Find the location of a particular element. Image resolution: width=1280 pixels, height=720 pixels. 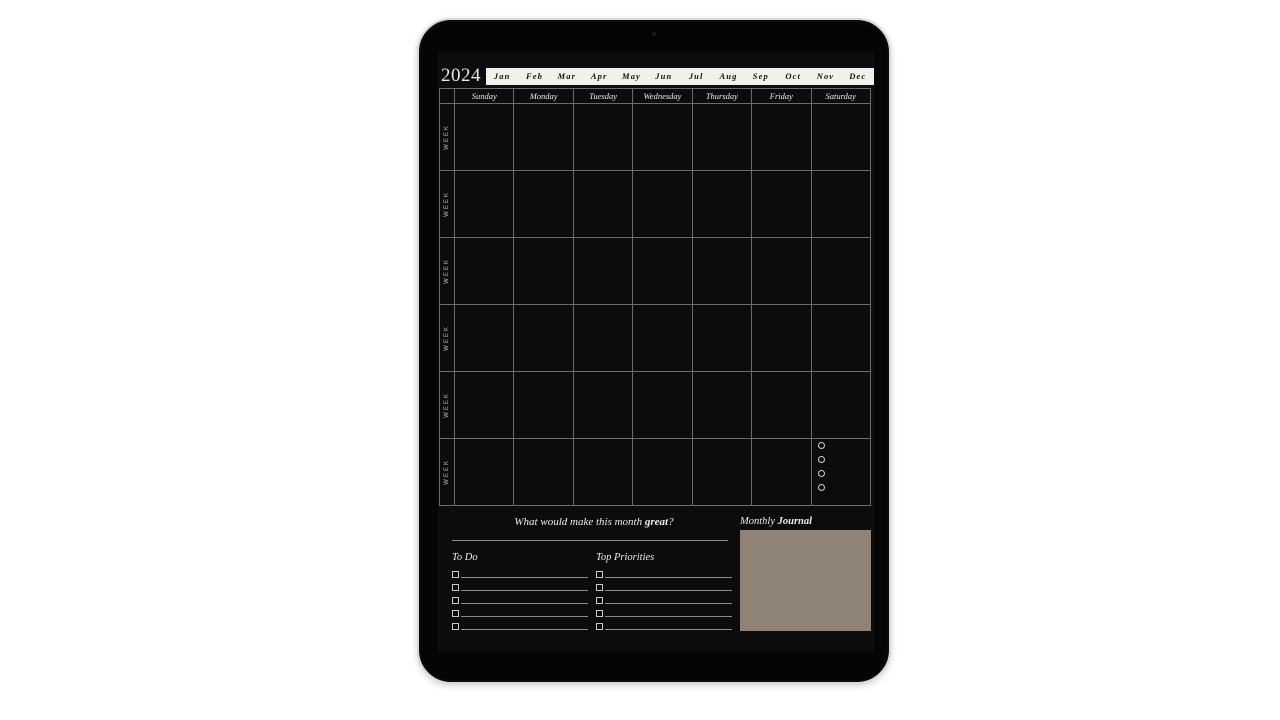

month-tab-dec: Dec is located at coordinates (858, 76).